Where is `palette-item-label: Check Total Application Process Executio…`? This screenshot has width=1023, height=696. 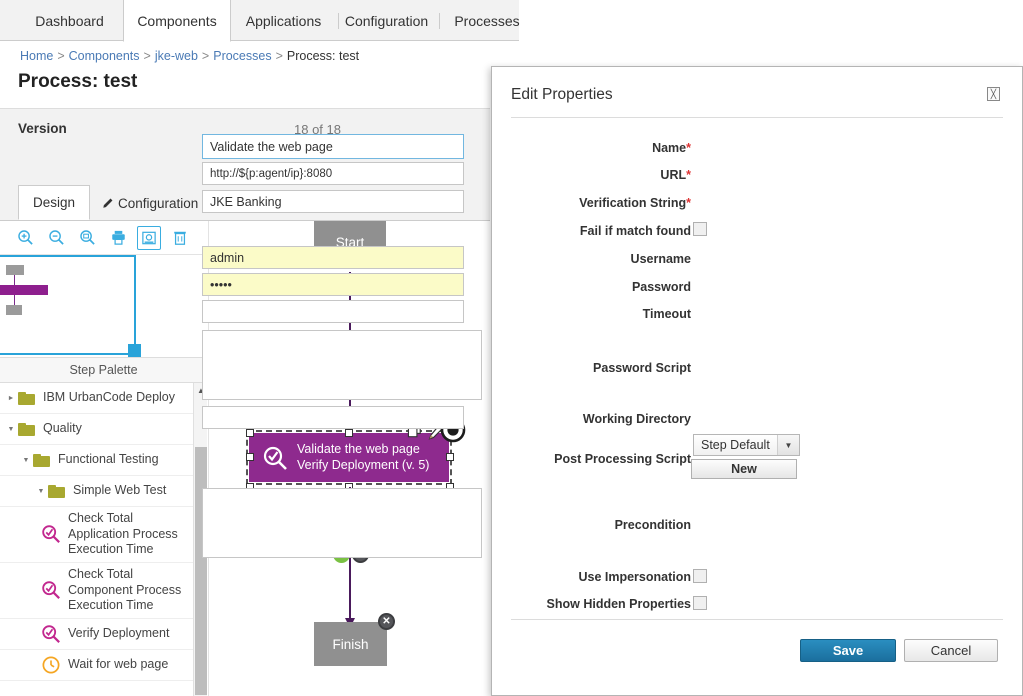 palette-item-label: Check Total Application Process Executio… is located at coordinates (123, 534).